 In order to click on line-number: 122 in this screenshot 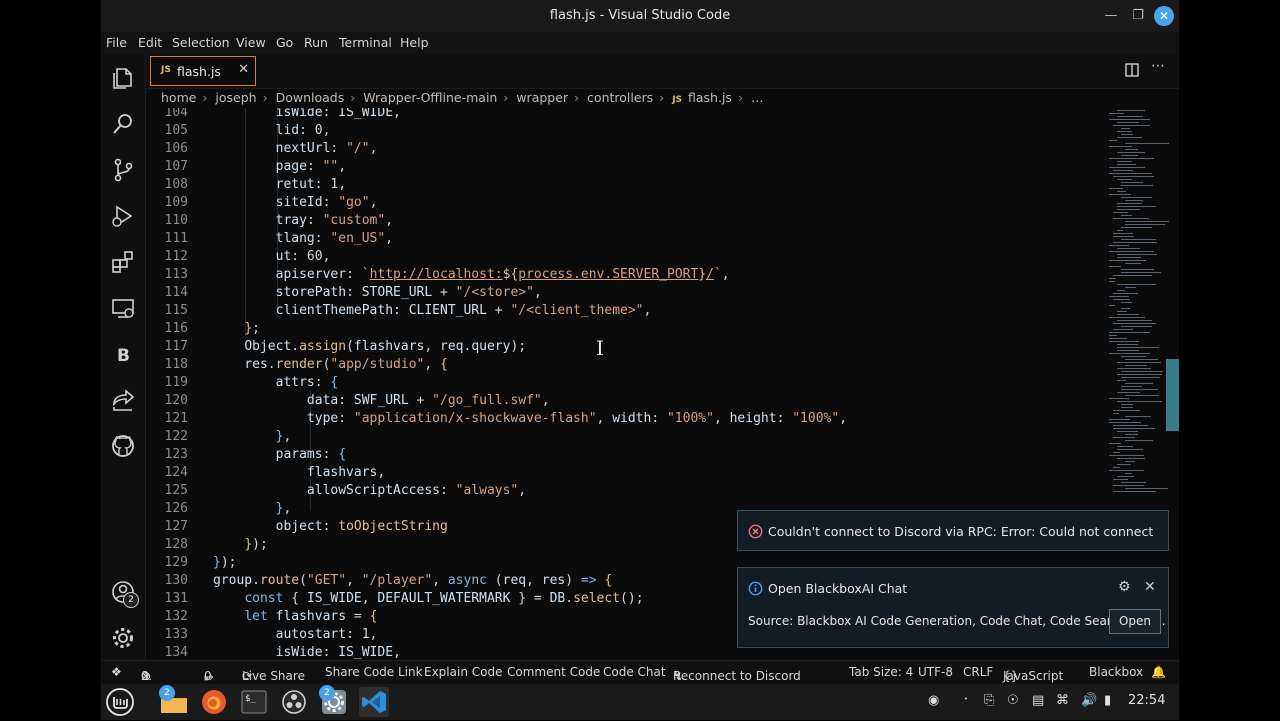, I will do `click(176, 436)`.